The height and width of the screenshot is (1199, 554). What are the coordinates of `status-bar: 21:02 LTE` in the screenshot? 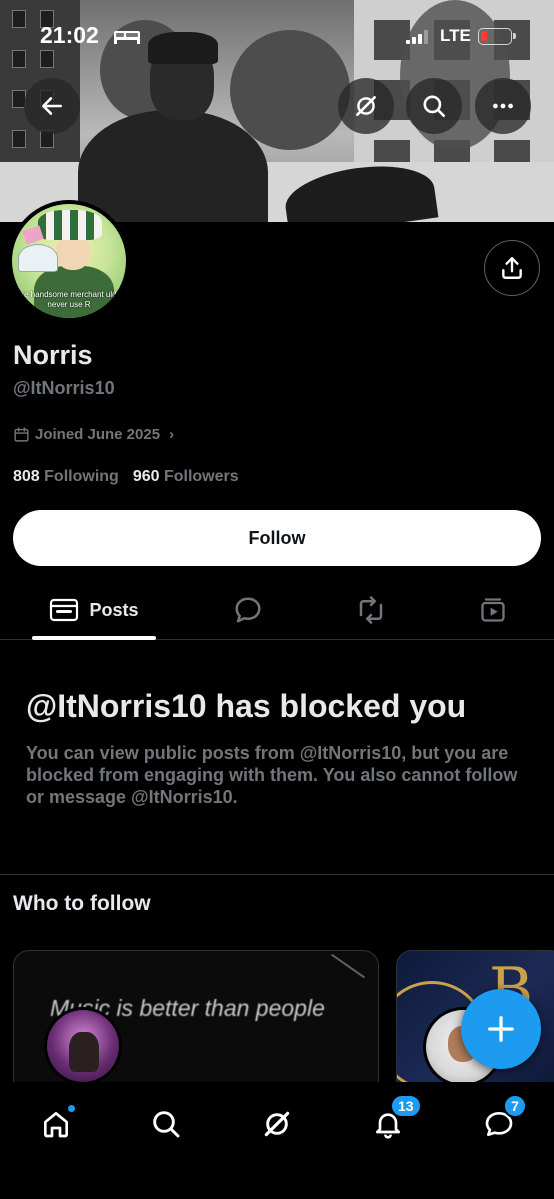 It's located at (277, 37).